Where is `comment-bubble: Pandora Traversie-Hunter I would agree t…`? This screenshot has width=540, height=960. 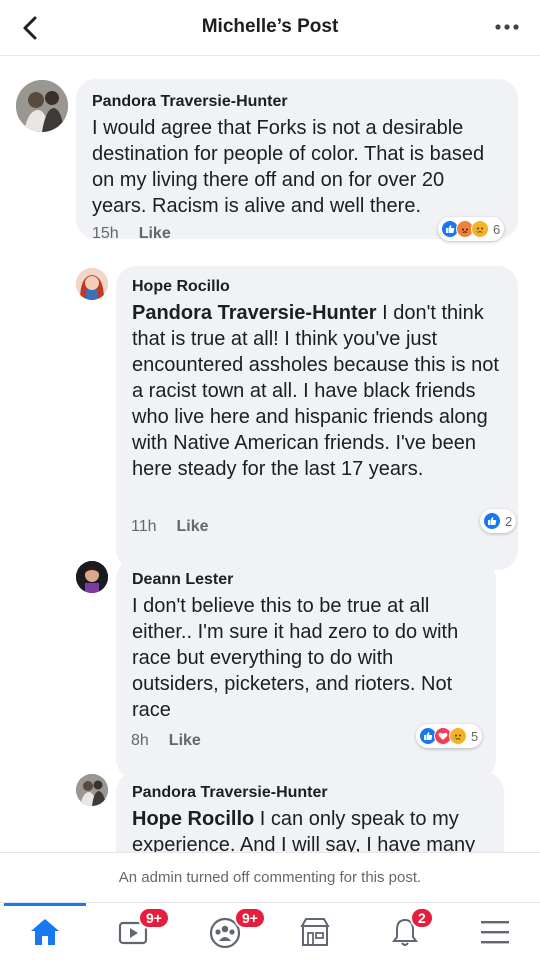 comment-bubble: Pandora Traversie-Hunter I would agree t… is located at coordinates (297, 159).